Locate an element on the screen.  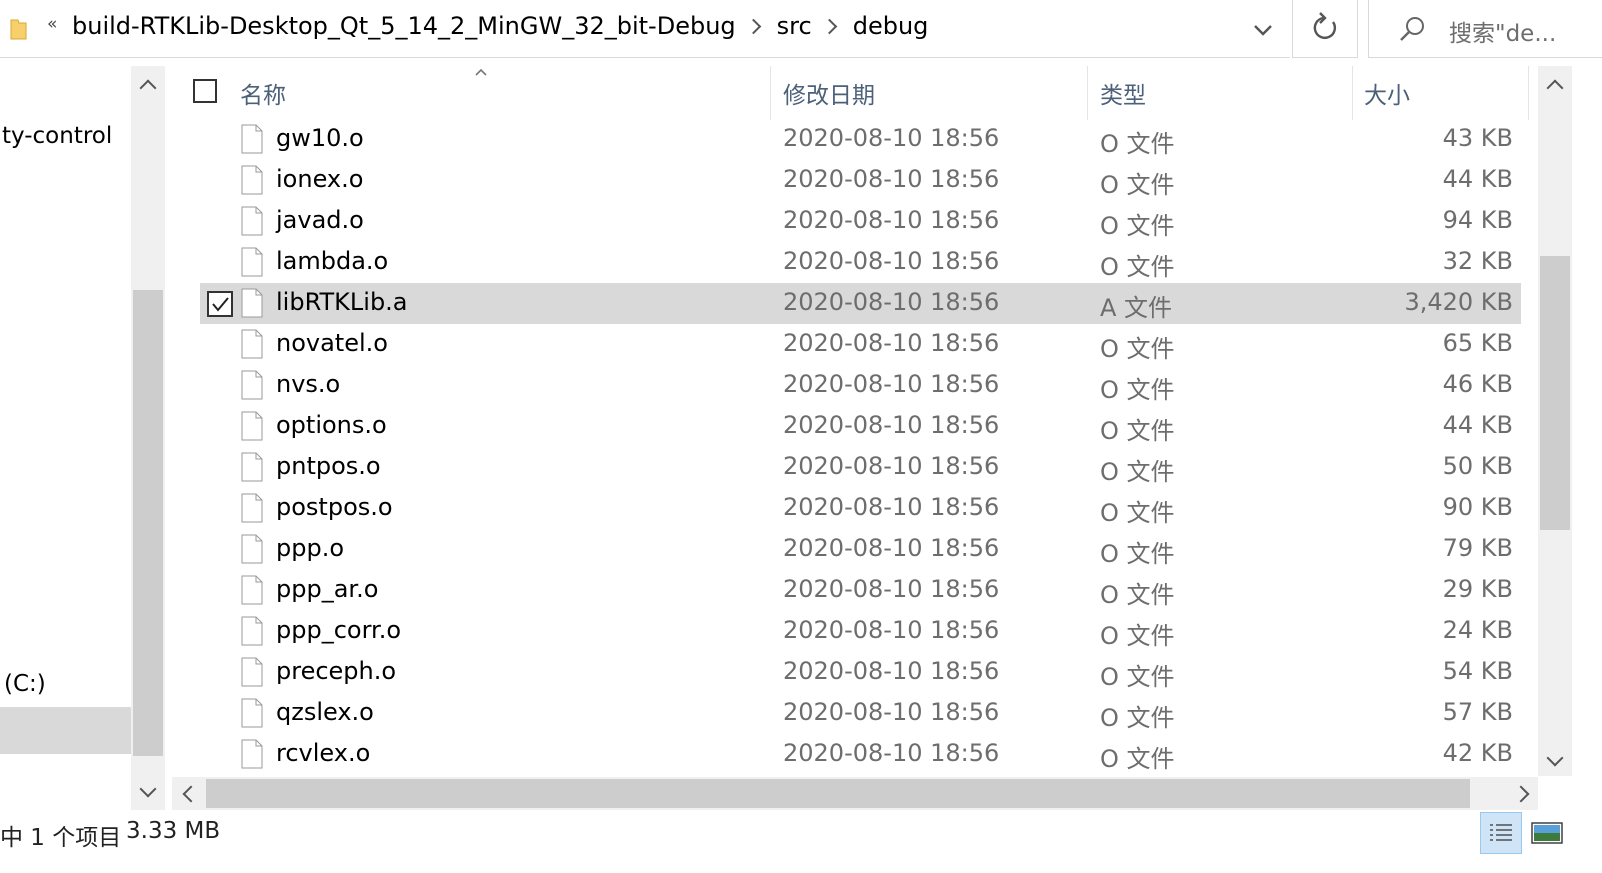
vertical-scrollbar-thumb is located at coordinates (1555, 393).